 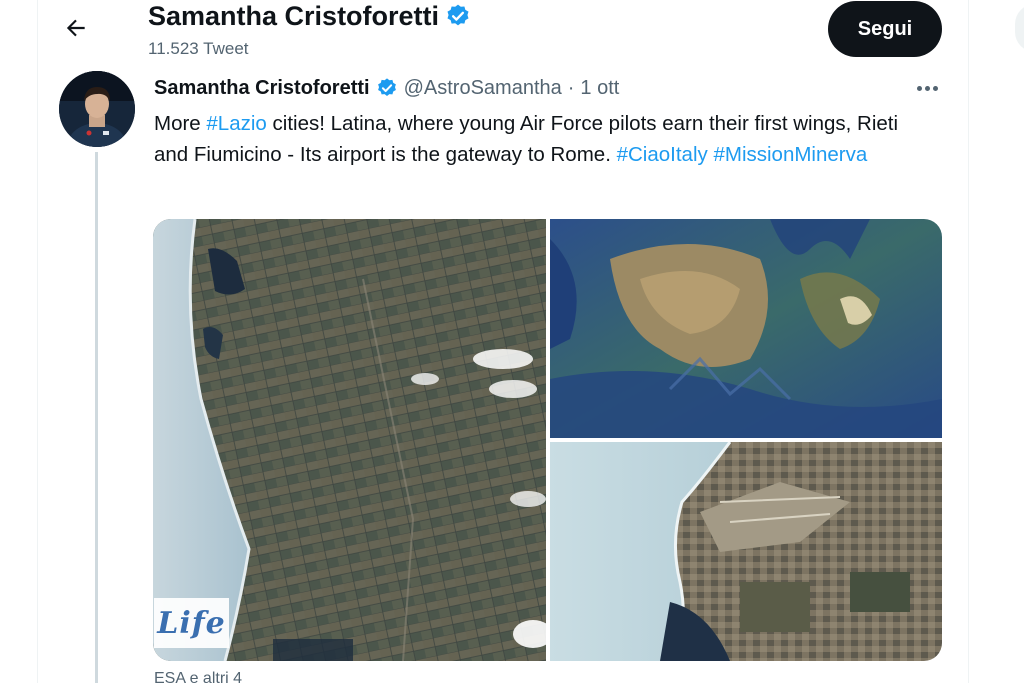 What do you see at coordinates (483, 88) in the screenshot?
I see `tweet-author-handle: @AstroSamantha` at bounding box center [483, 88].